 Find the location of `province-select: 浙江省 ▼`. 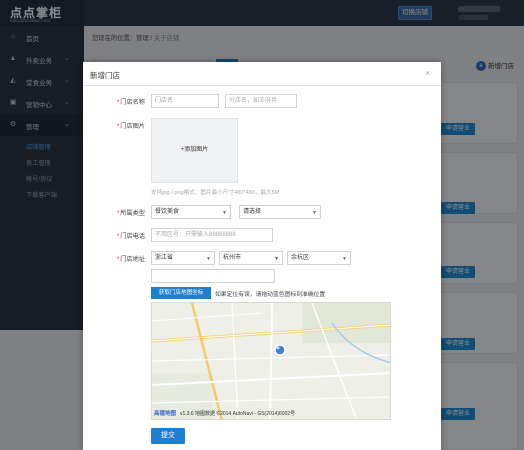

province-select: 浙江省 ▼ is located at coordinates (183, 258).